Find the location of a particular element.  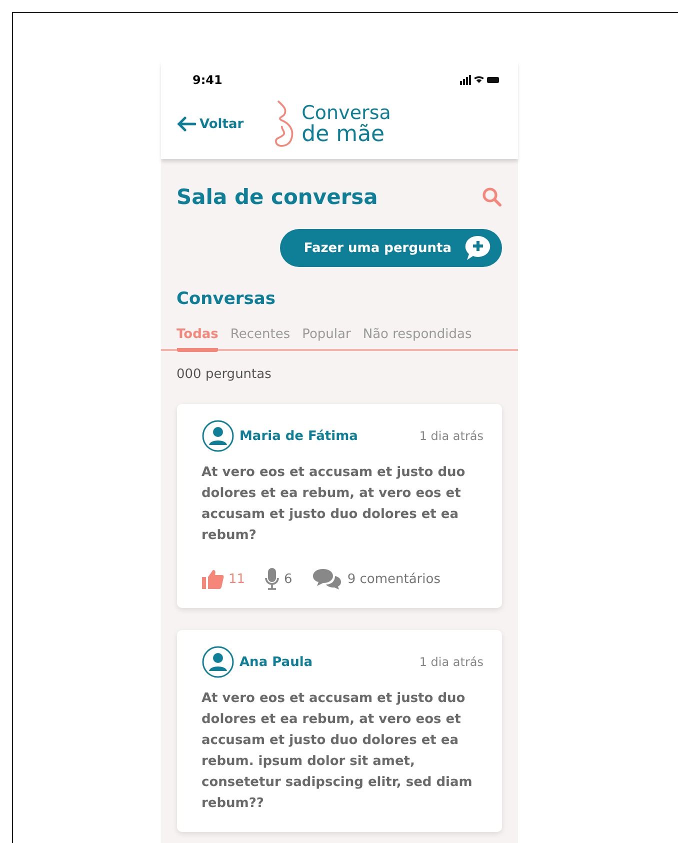

filter-tab: Todas is located at coordinates (197, 339).